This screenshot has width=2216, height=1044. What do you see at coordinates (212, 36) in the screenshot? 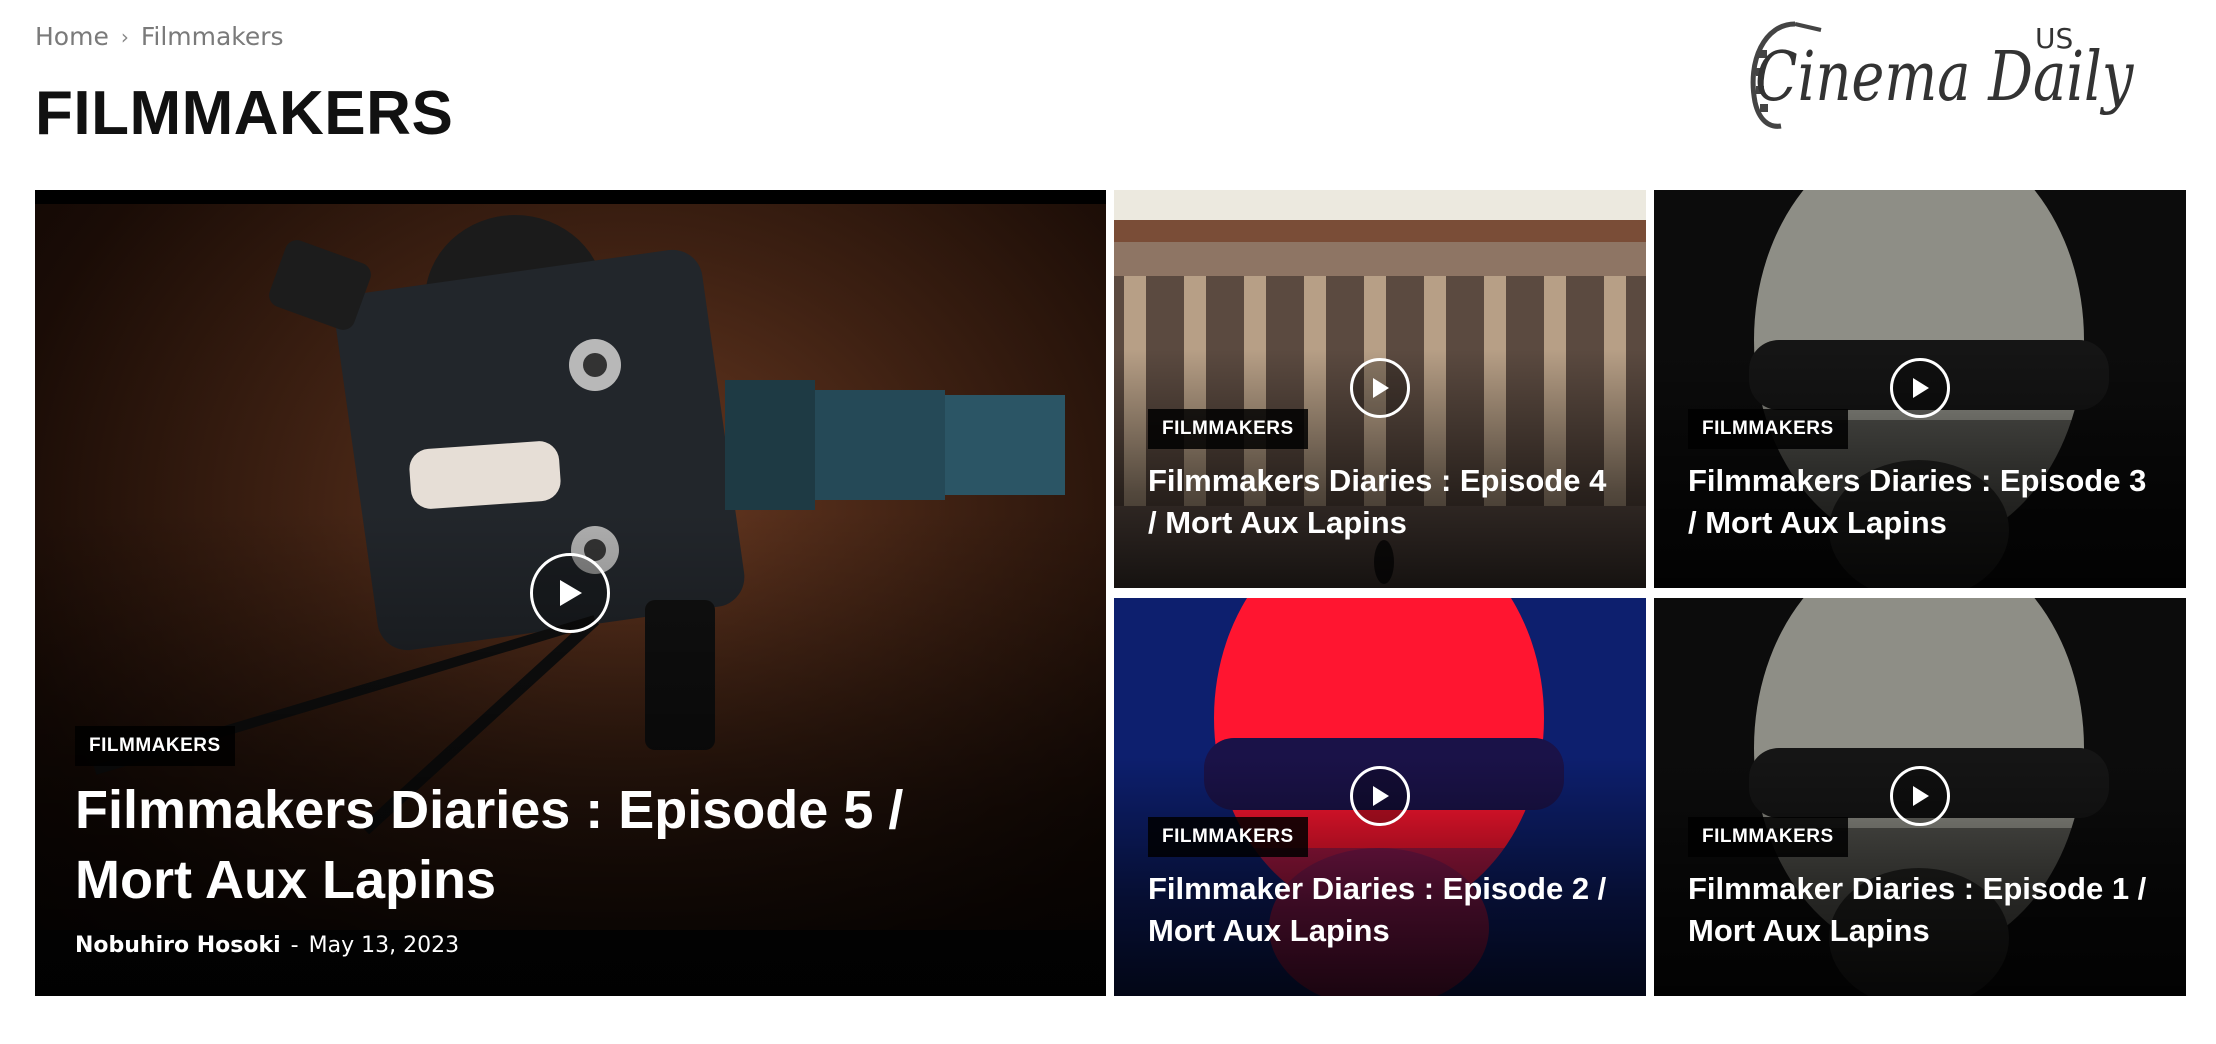
I see `breadcrumb-current: Filmmakers` at bounding box center [212, 36].